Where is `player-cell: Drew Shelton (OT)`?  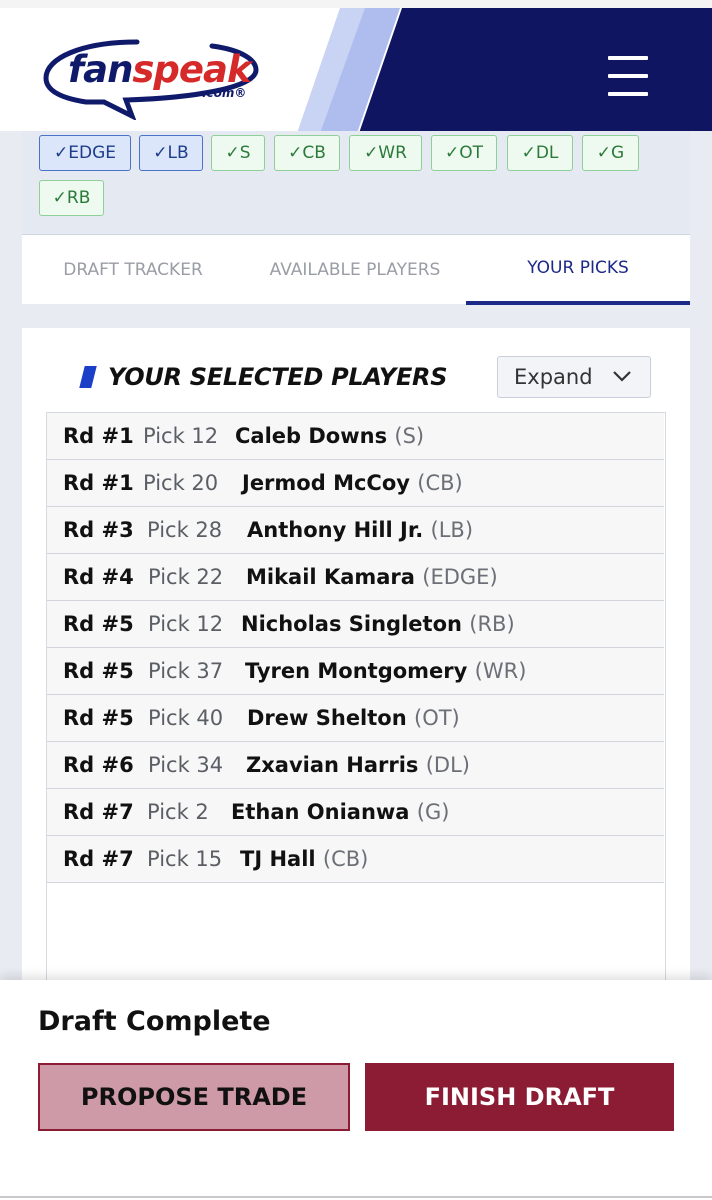 player-cell: Drew Shelton (OT) is located at coordinates (353, 718).